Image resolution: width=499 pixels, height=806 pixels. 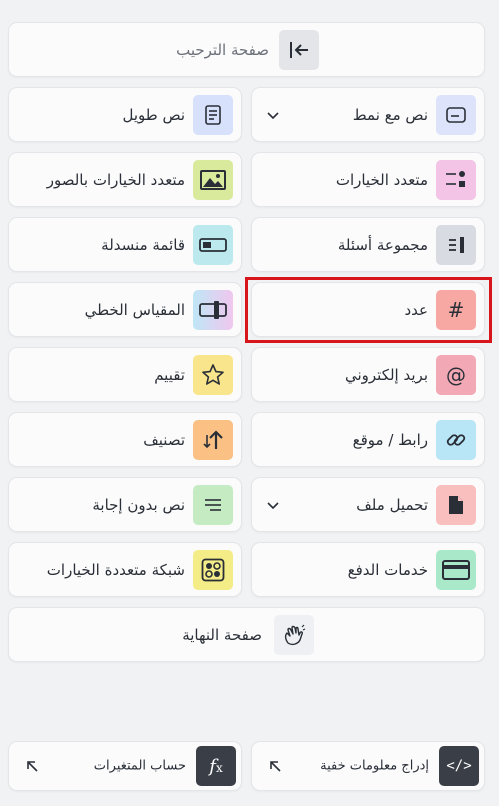 I want to click on selection-highlight, so click(x=368, y=310).